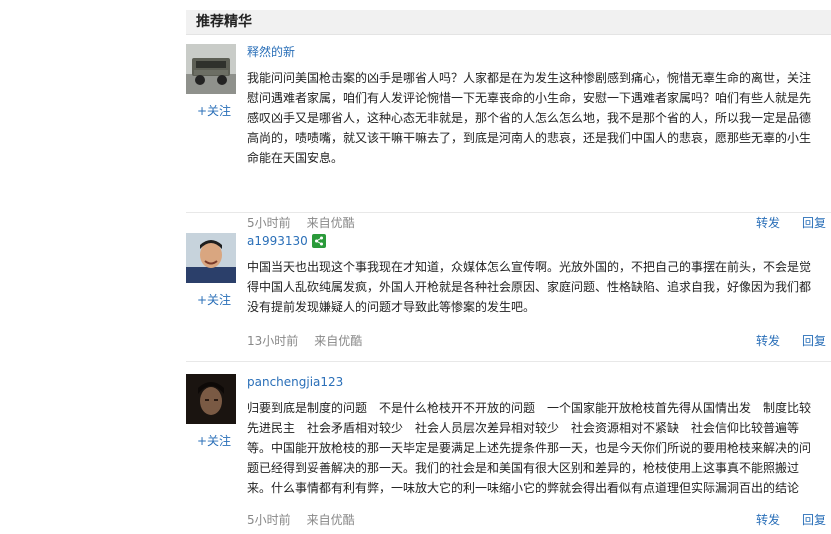 Image resolution: width=831 pixels, height=534 pixels. I want to click on username-text: 释然的新, so click(271, 52).